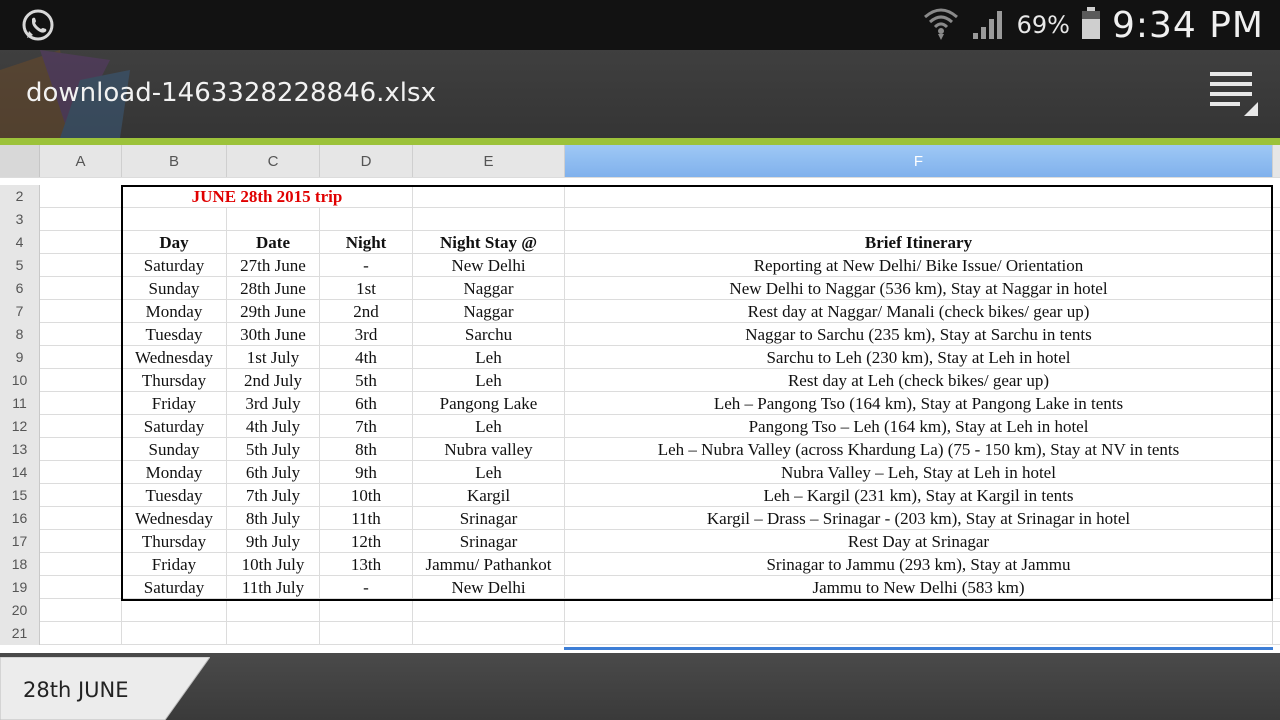 Image resolution: width=1280 pixels, height=720 pixels. What do you see at coordinates (366, 541) in the screenshot?
I see `cell: 12th` at bounding box center [366, 541].